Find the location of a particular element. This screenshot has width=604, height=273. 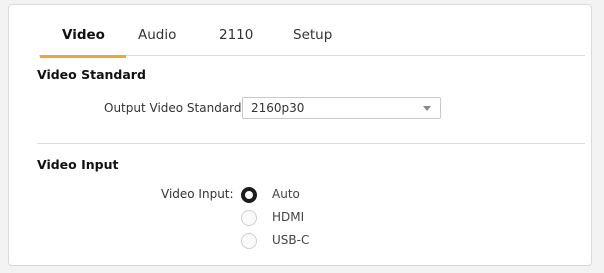

tab-setup-label: Setup is located at coordinates (313, 35).